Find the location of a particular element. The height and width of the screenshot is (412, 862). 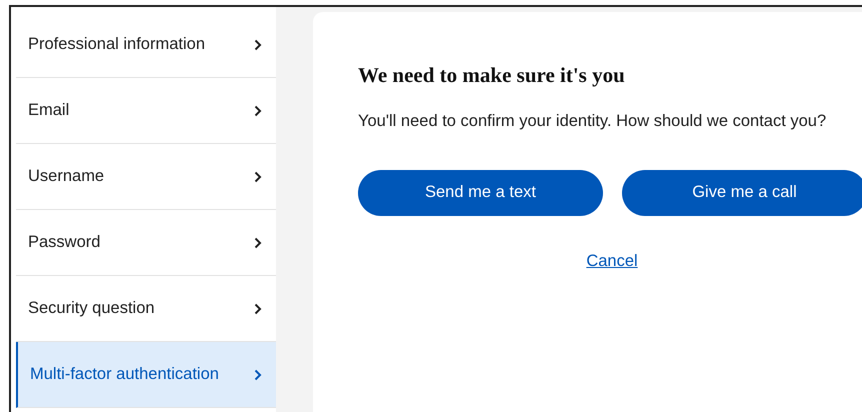

dialog-title: We need to make sure it's you is located at coordinates (491, 75).